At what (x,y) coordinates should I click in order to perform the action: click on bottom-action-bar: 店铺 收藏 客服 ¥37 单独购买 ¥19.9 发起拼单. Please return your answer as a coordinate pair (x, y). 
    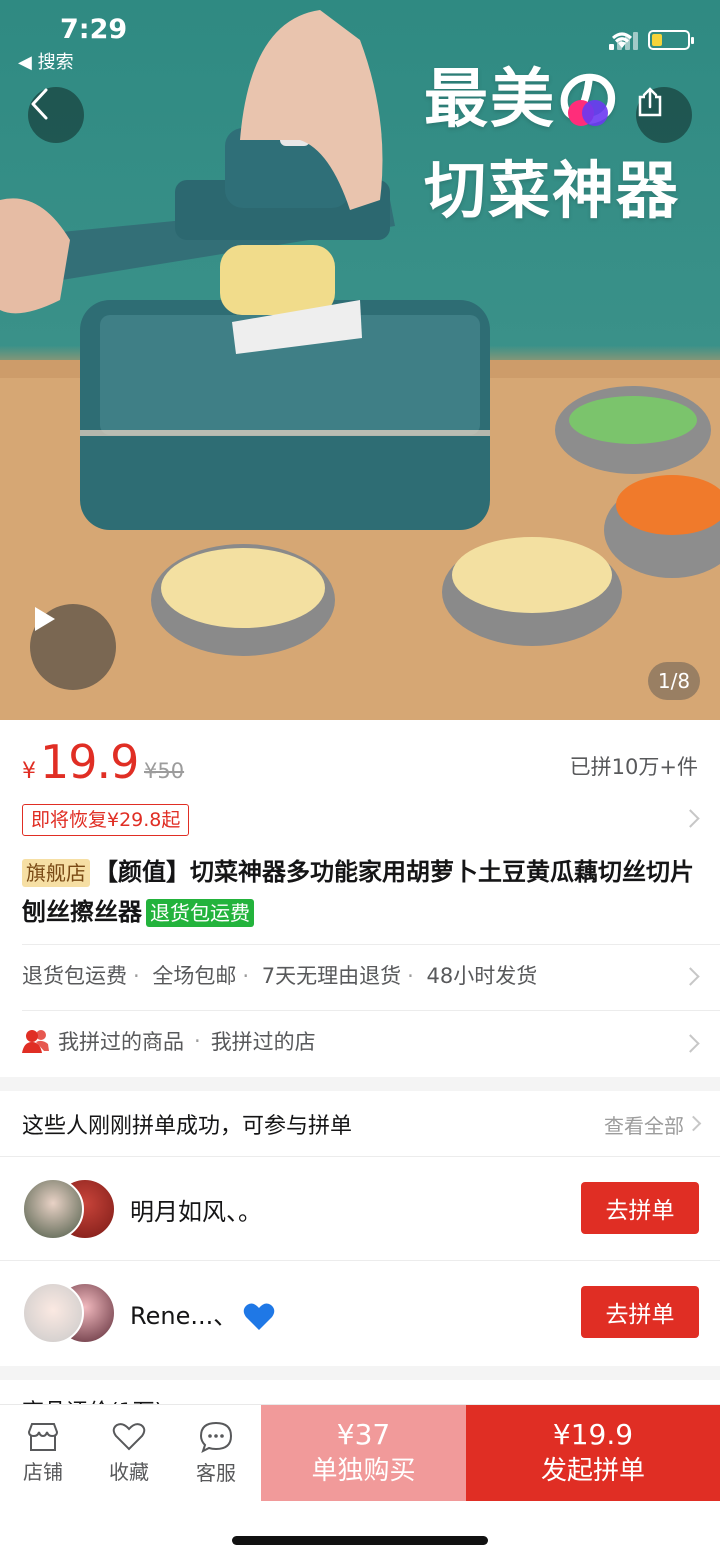
    Looking at the image, I should click on (360, 1452).